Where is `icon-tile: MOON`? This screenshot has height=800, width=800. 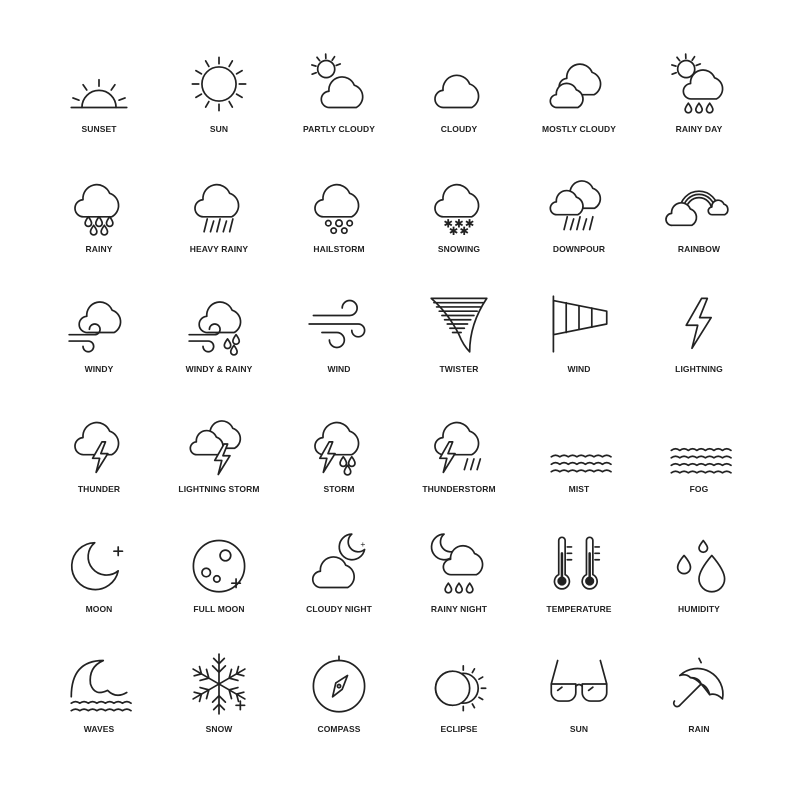 icon-tile: MOON is located at coordinates (99, 592).